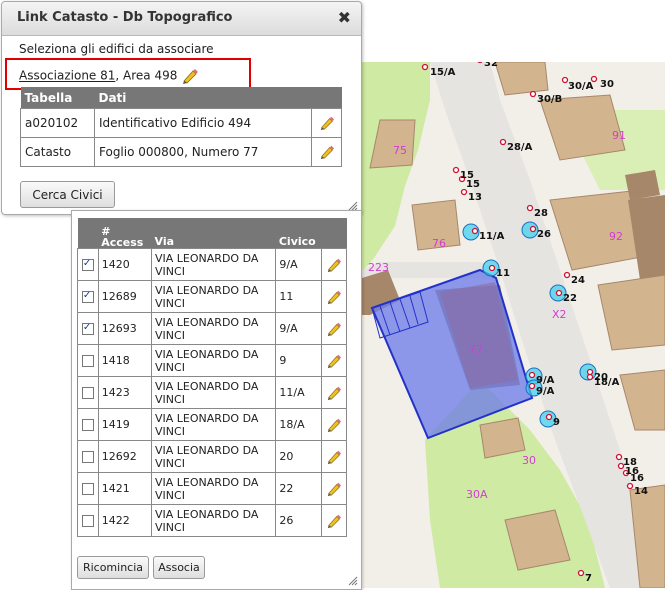 Image resolution: width=665 pixels, height=590 pixels. I want to click on association-link: Associazione 81, so click(67, 76).